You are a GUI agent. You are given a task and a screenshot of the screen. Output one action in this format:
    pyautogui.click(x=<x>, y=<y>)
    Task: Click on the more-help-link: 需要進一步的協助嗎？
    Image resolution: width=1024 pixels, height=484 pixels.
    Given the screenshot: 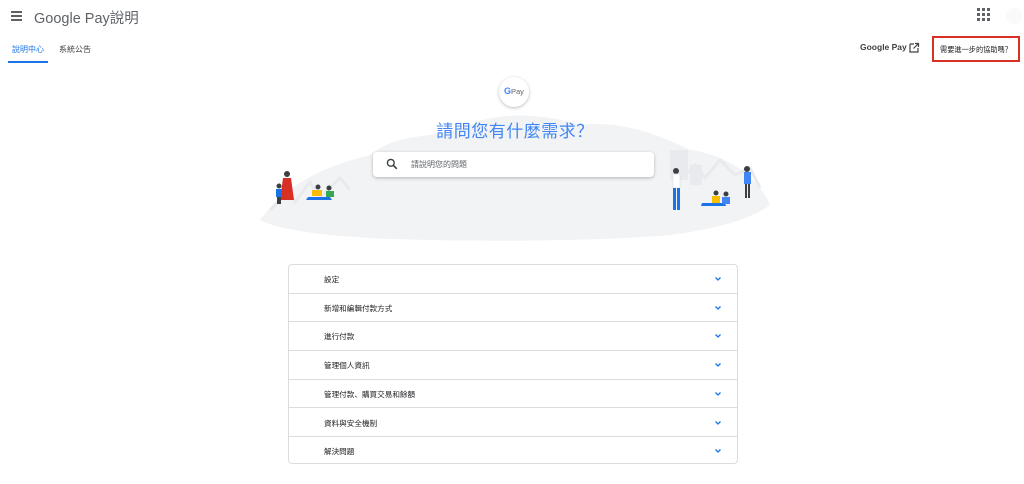 What is the action you would take?
    pyautogui.click(x=976, y=49)
    